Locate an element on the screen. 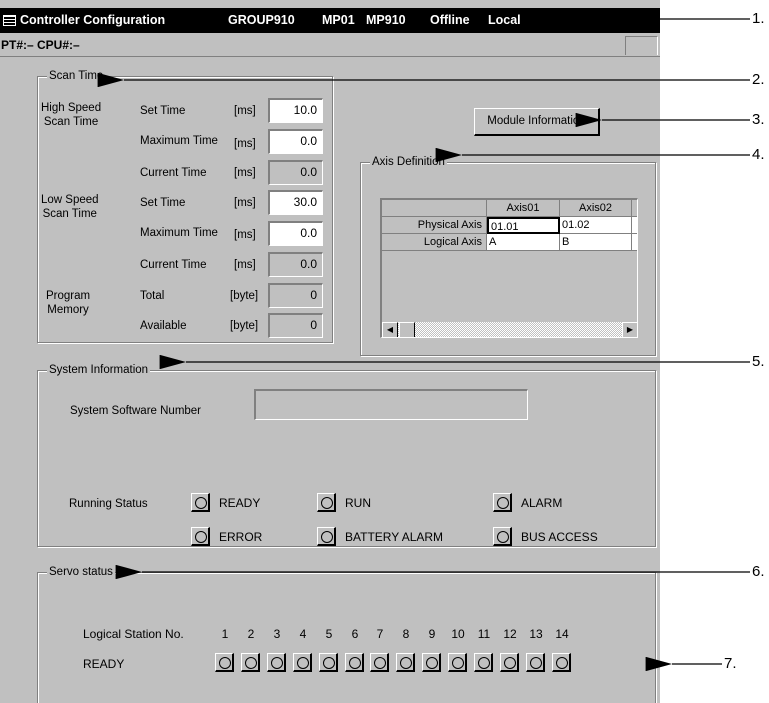  callout-label-1: 1. is located at coordinates (758, 18).